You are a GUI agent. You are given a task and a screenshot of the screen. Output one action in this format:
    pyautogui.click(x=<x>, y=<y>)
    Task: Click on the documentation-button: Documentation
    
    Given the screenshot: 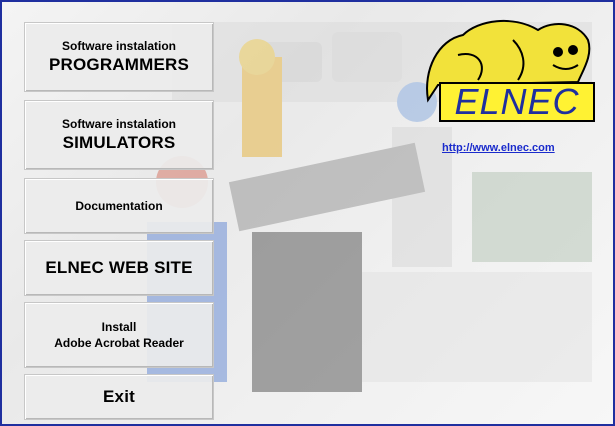 What is the action you would take?
    pyautogui.click(x=119, y=206)
    